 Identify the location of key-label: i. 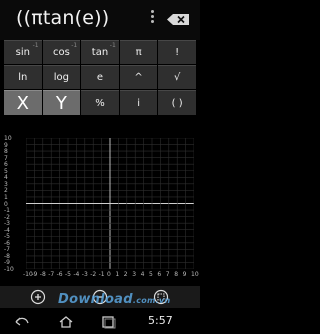
(138, 103).